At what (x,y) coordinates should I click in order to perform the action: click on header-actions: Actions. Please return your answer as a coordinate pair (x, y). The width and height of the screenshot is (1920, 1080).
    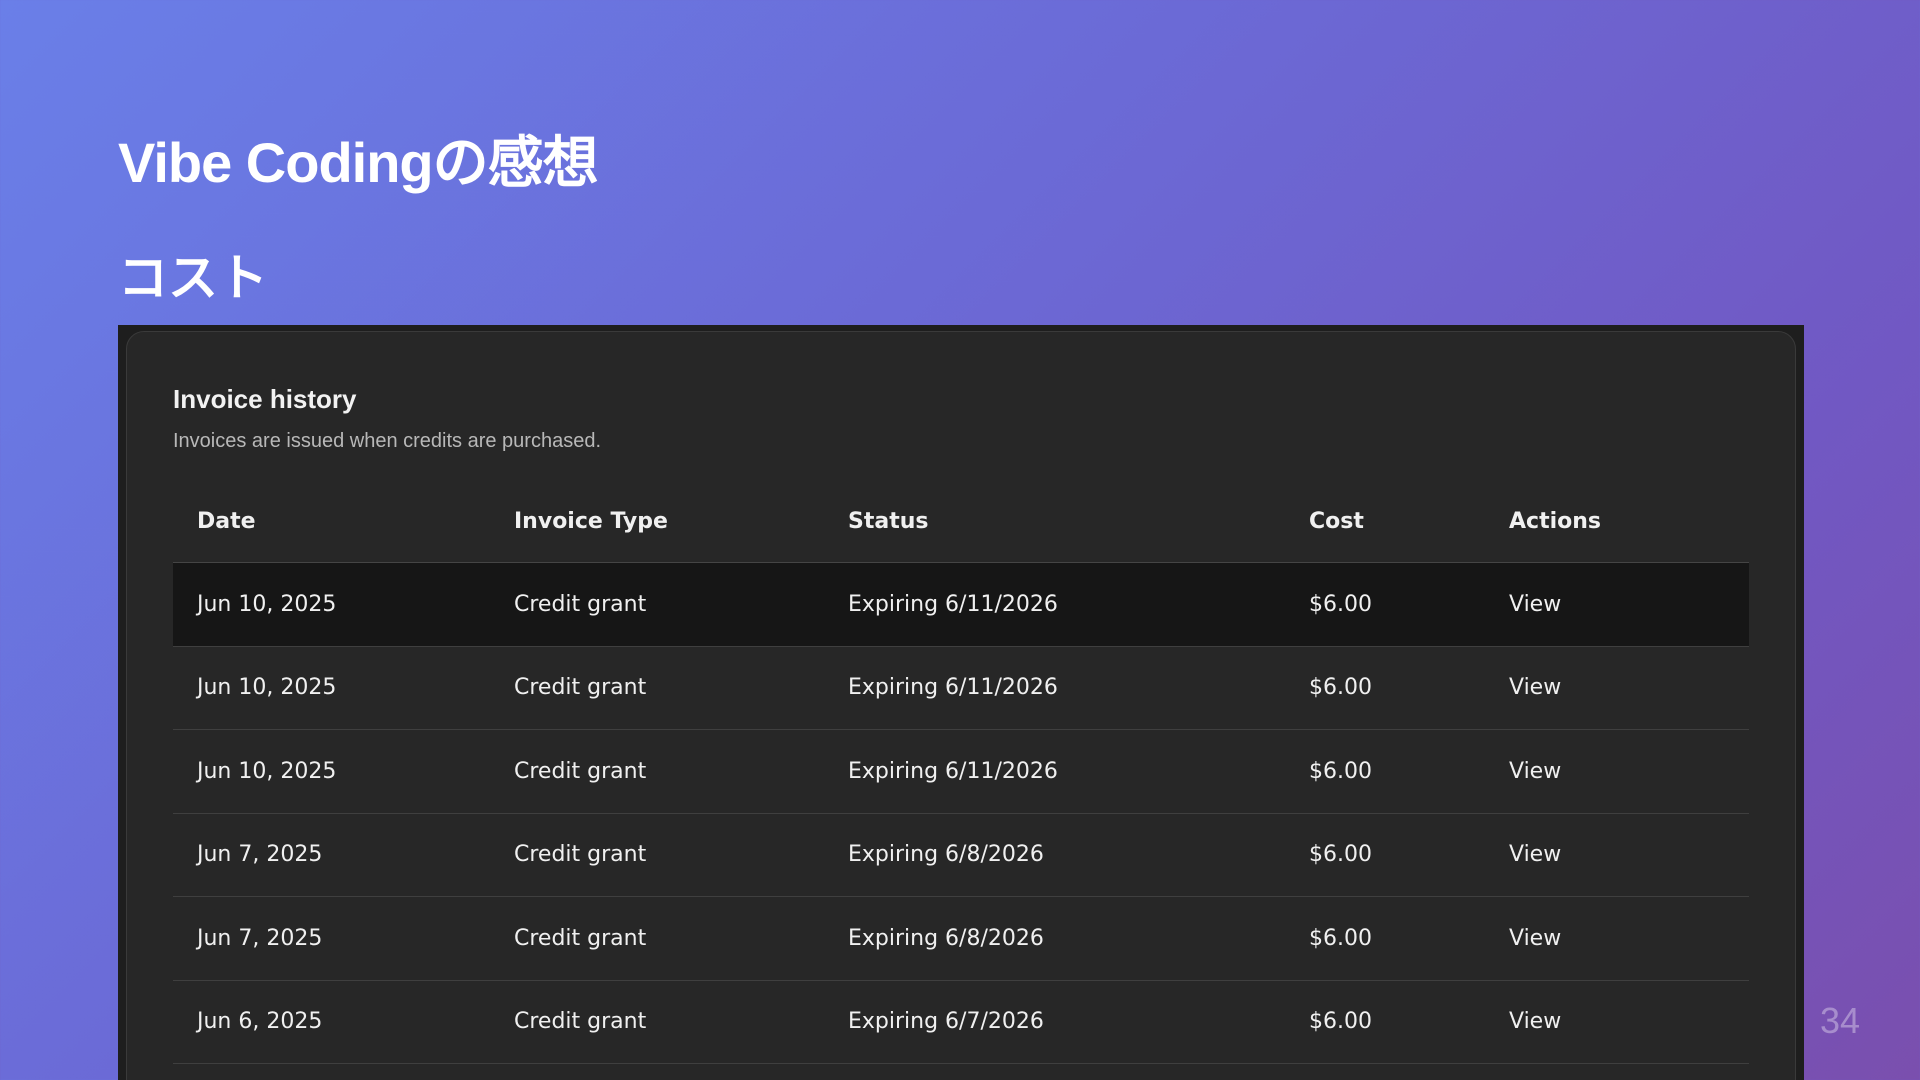
    Looking at the image, I should click on (1555, 521).